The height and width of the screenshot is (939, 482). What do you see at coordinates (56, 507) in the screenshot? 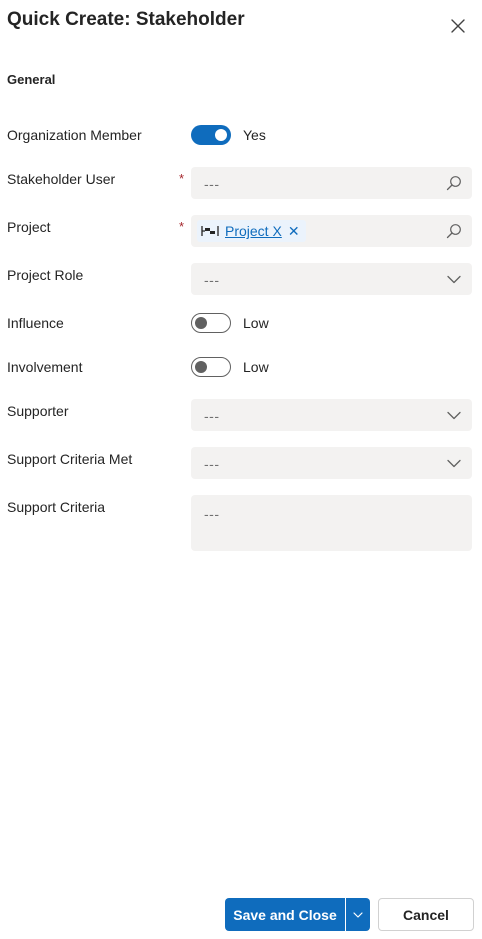
I see `support-criteria-label: Support Criteria` at bounding box center [56, 507].